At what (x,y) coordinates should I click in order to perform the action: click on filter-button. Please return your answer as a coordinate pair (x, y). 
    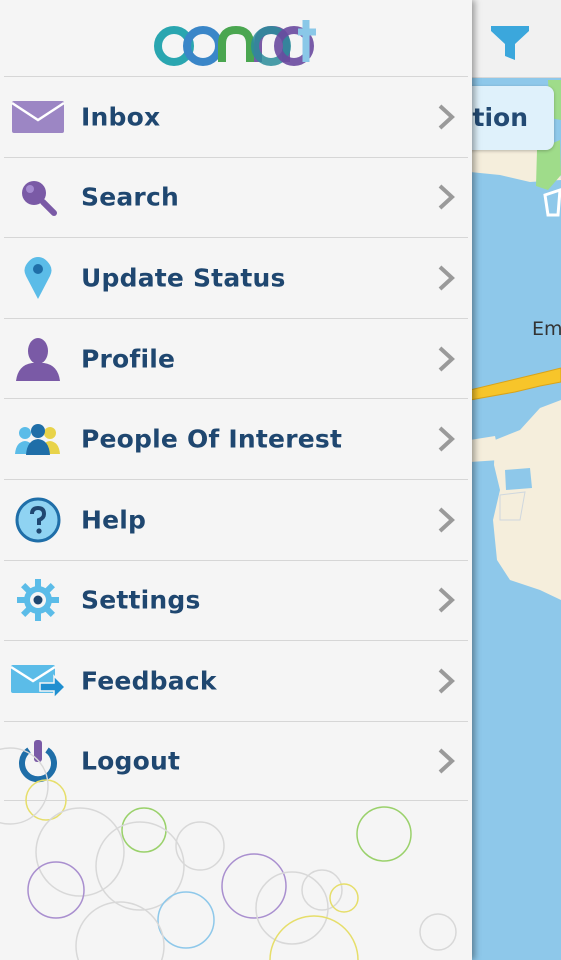
    Looking at the image, I should click on (510, 42).